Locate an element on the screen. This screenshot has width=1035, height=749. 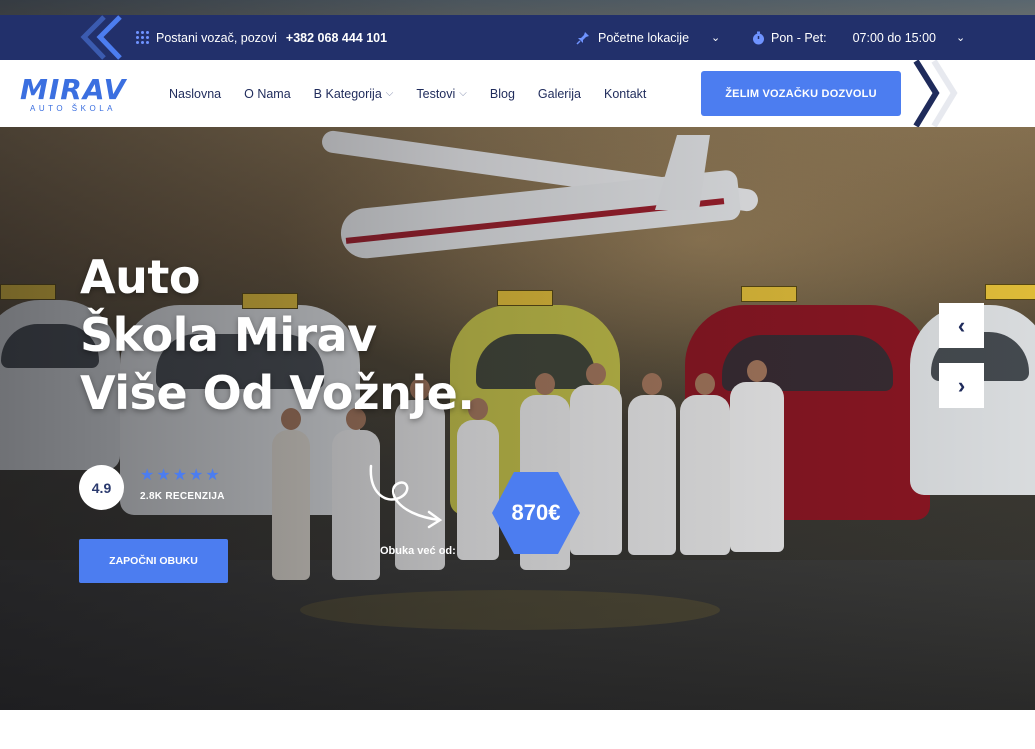
nav-item-label: Naslovna is located at coordinates (195, 93).